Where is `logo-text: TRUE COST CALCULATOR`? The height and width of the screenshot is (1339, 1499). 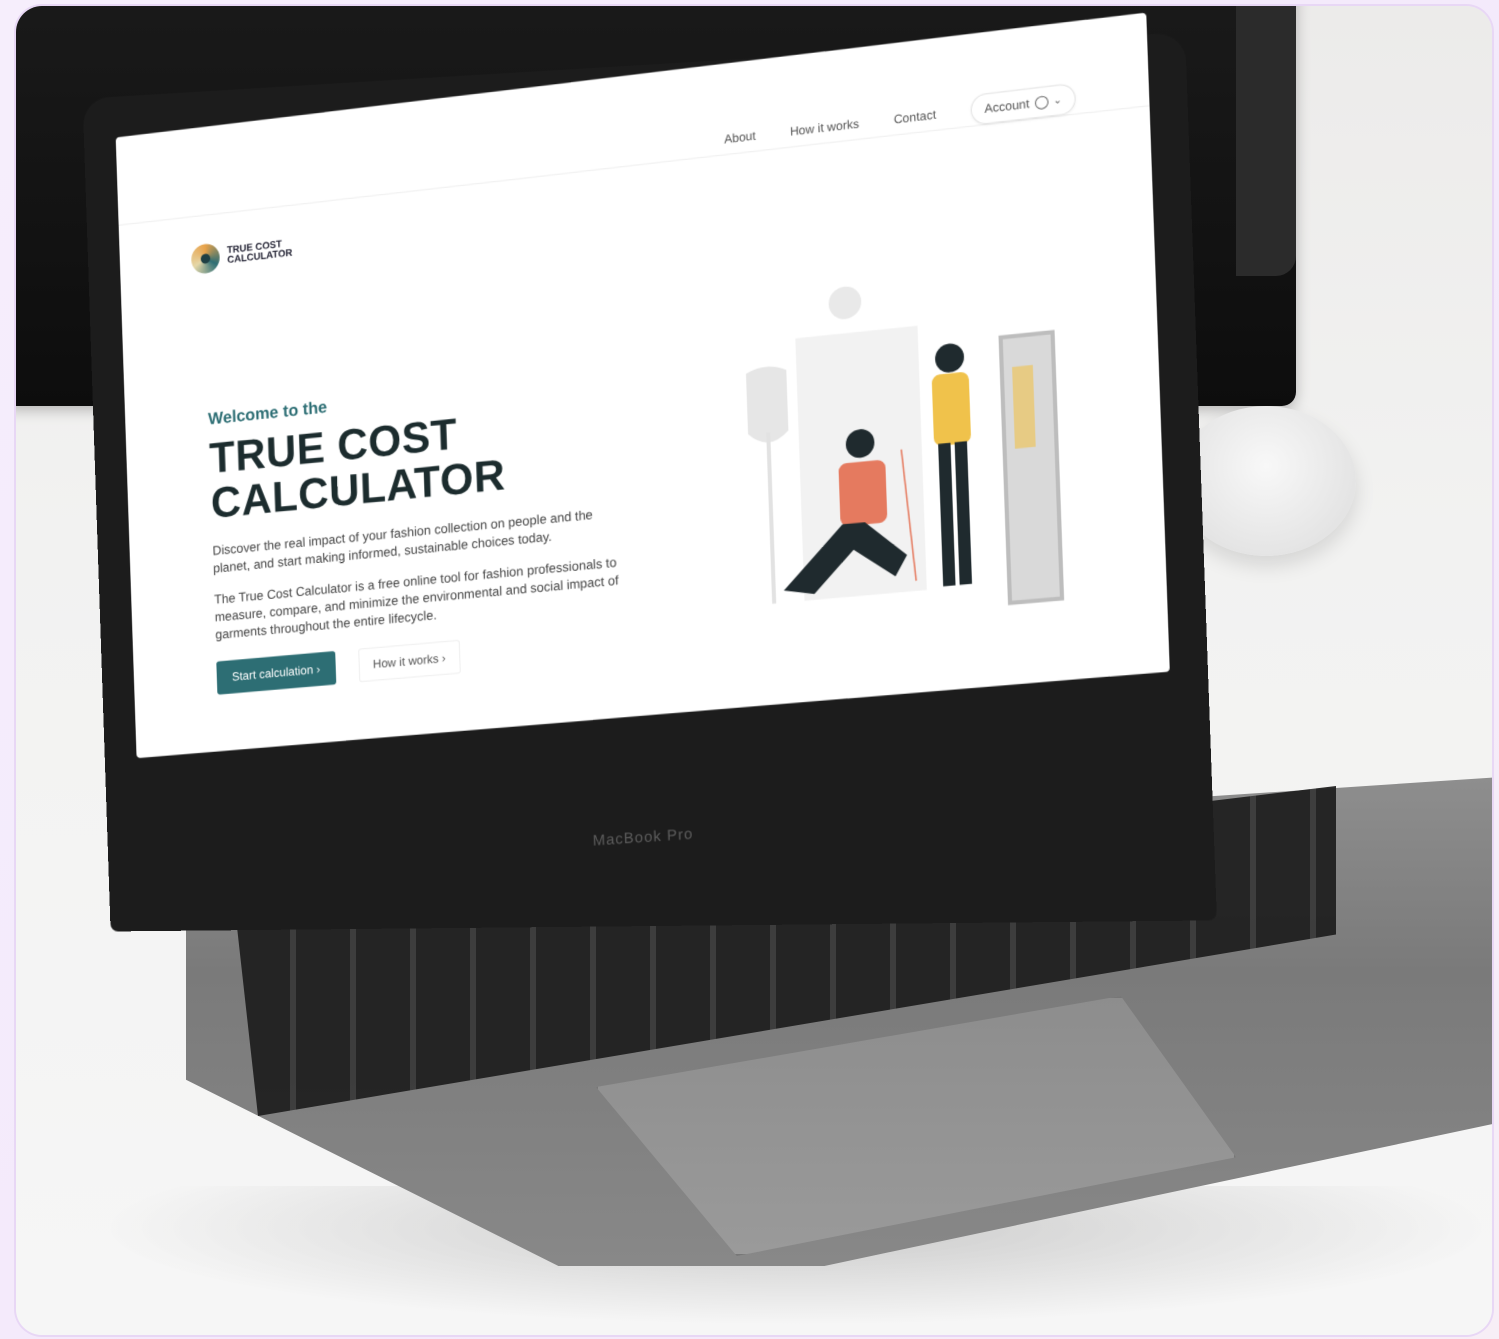
logo-text: TRUE COST CALCULATOR is located at coordinates (259, 252).